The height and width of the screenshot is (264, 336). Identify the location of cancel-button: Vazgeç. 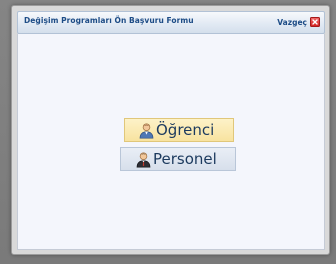
(298, 22).